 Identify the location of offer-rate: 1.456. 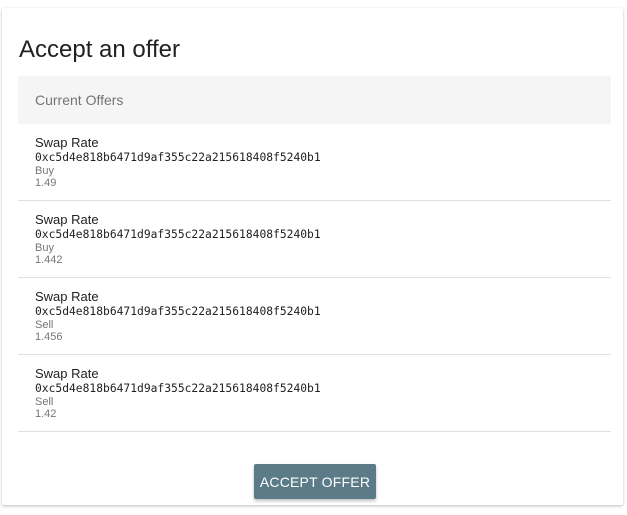
(49, 337).